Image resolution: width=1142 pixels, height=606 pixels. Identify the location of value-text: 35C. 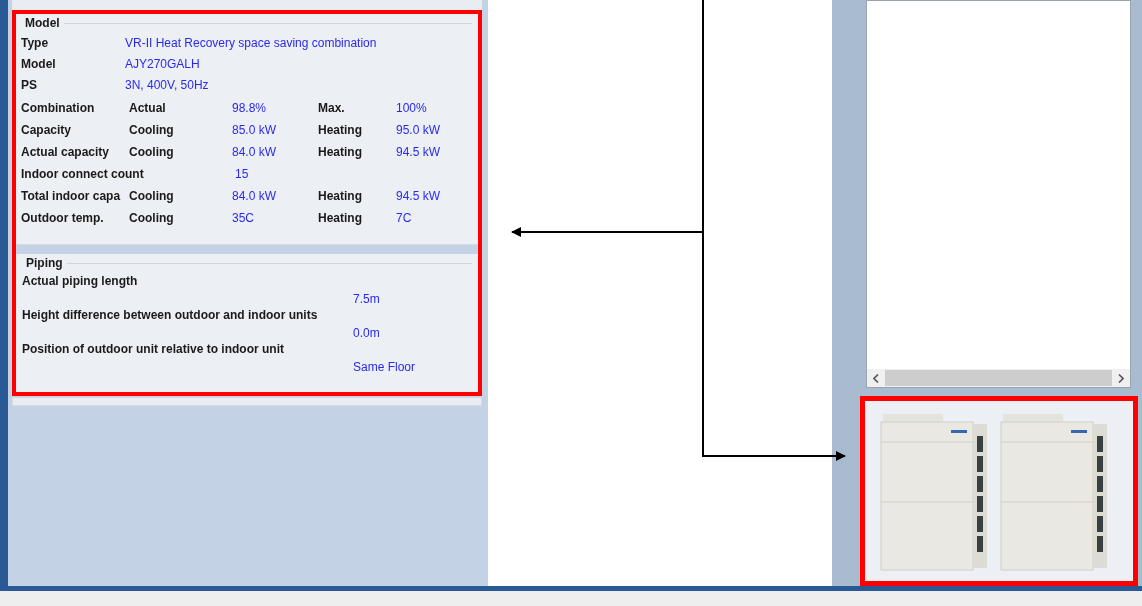
(243, 218).